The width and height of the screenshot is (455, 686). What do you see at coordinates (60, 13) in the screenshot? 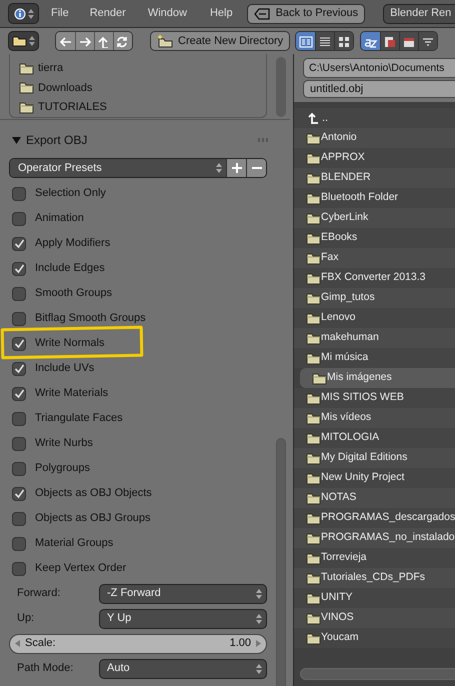
I see `menu-item: File` at bounding box center [60, 13].